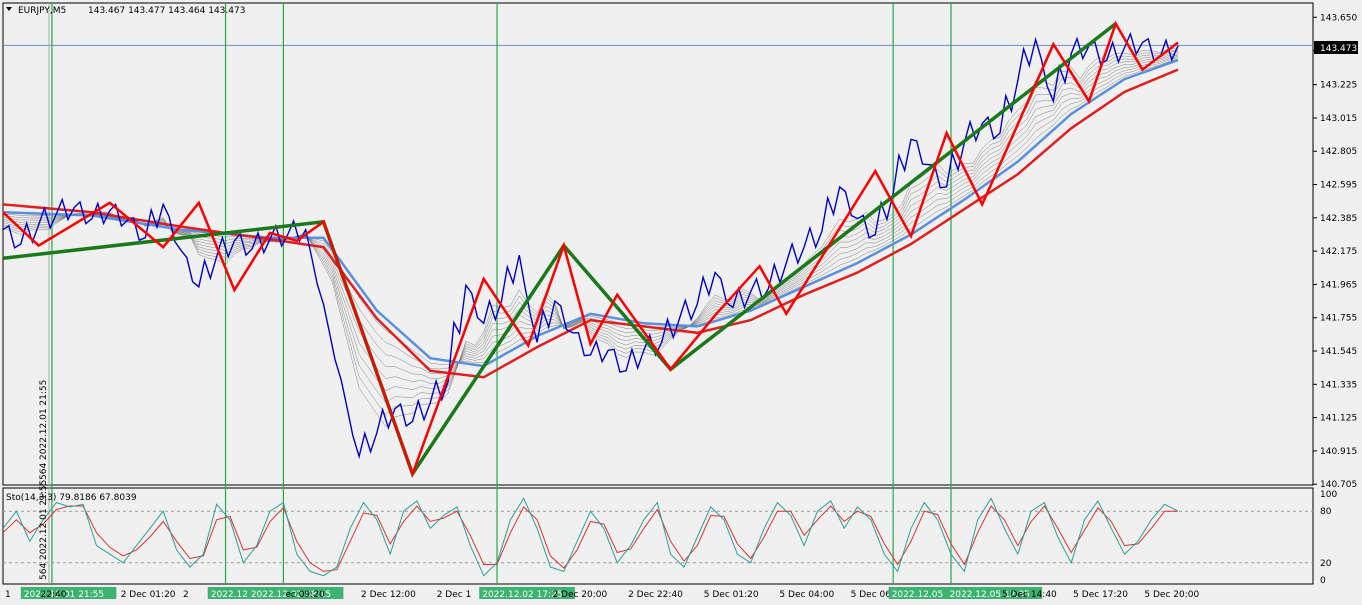  Describe the element at coordinates (522, 595) in the screenshot. I see `time-tag-10: 2022.12.02 17:25` at that location.